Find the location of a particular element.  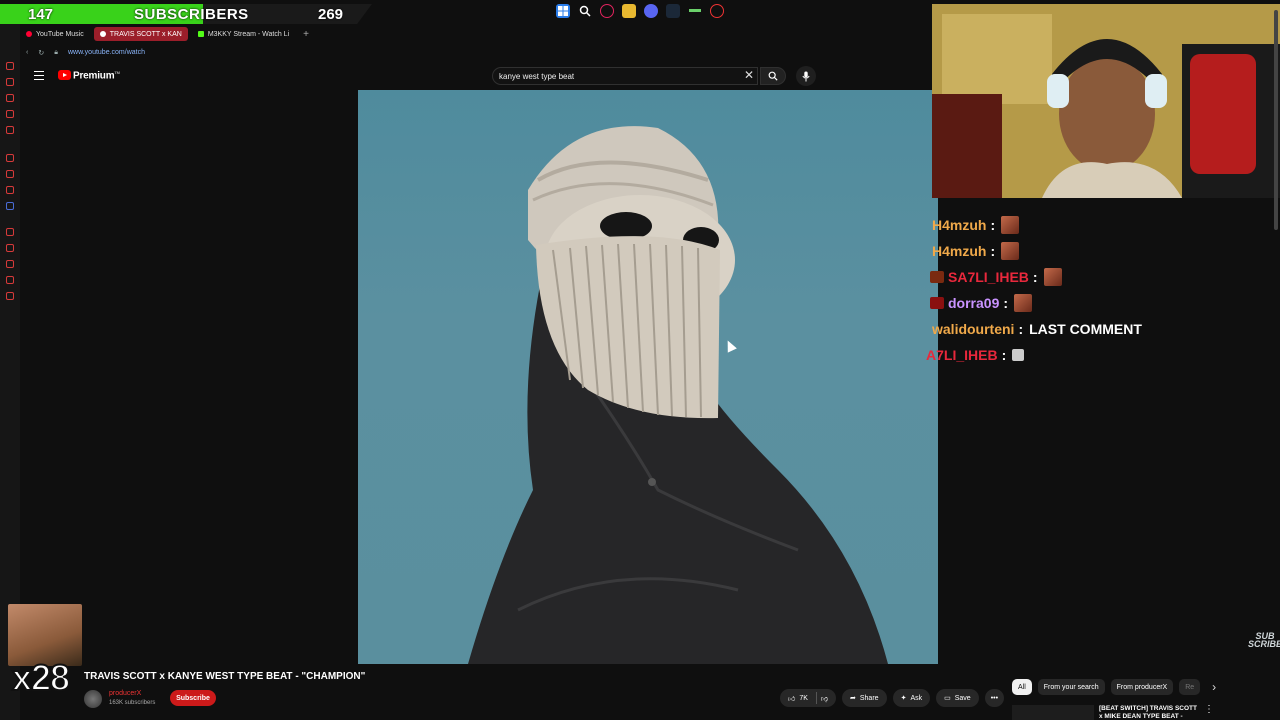

like-button: 👍︎ 7K 👎︎ is located at coordinates (808, 698).